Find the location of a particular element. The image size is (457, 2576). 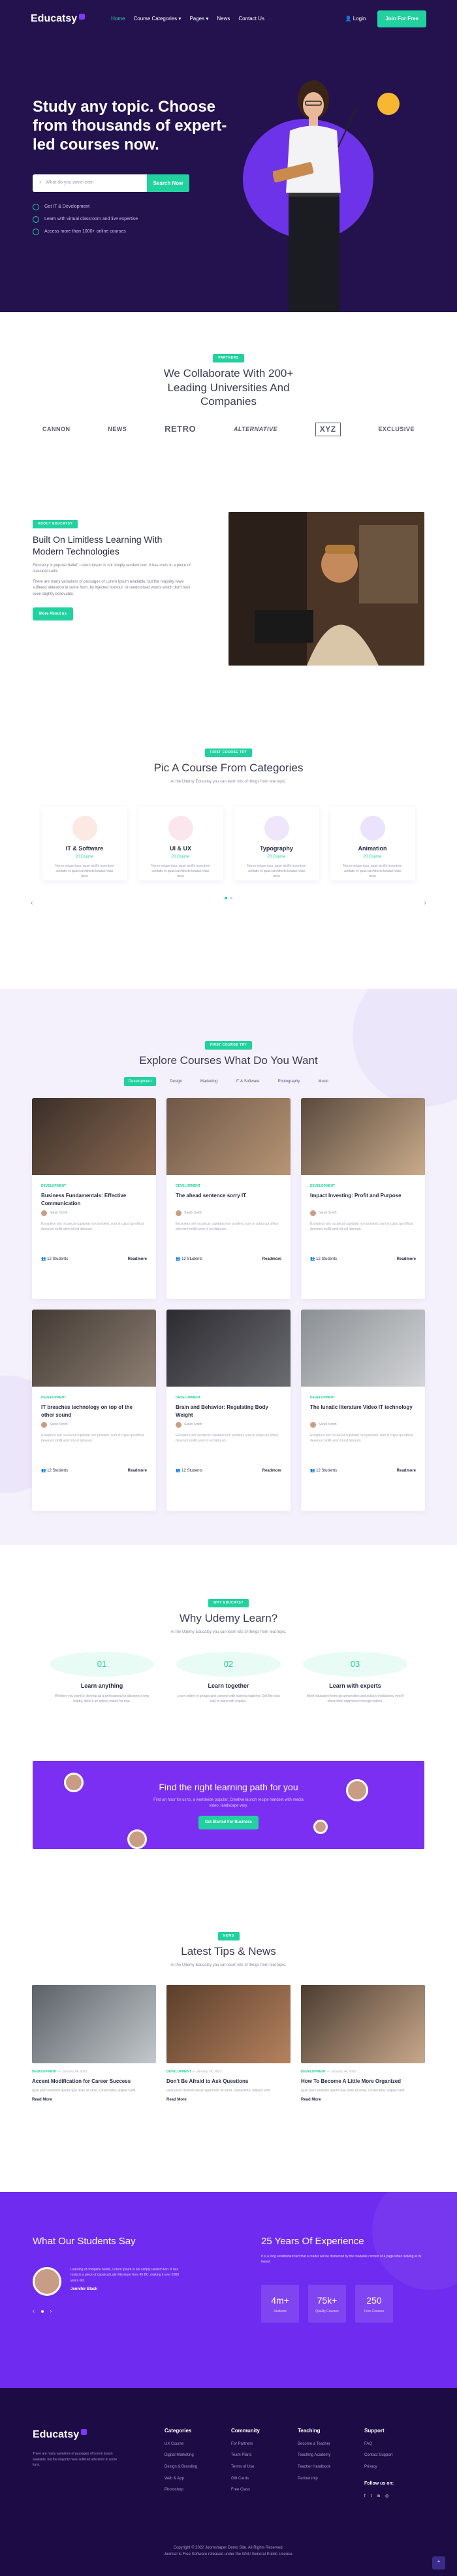

hero-yellow-circle is located at coordinates (388, 104).